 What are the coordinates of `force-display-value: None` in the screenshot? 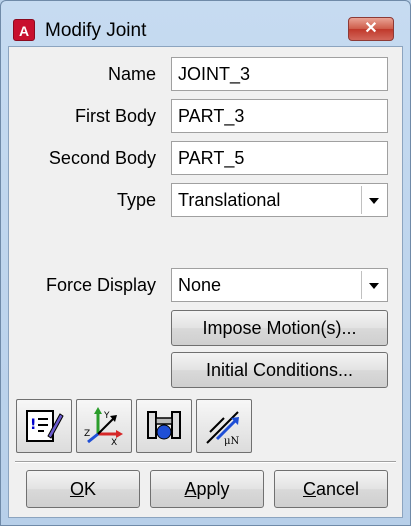 It's located at (200, 285).